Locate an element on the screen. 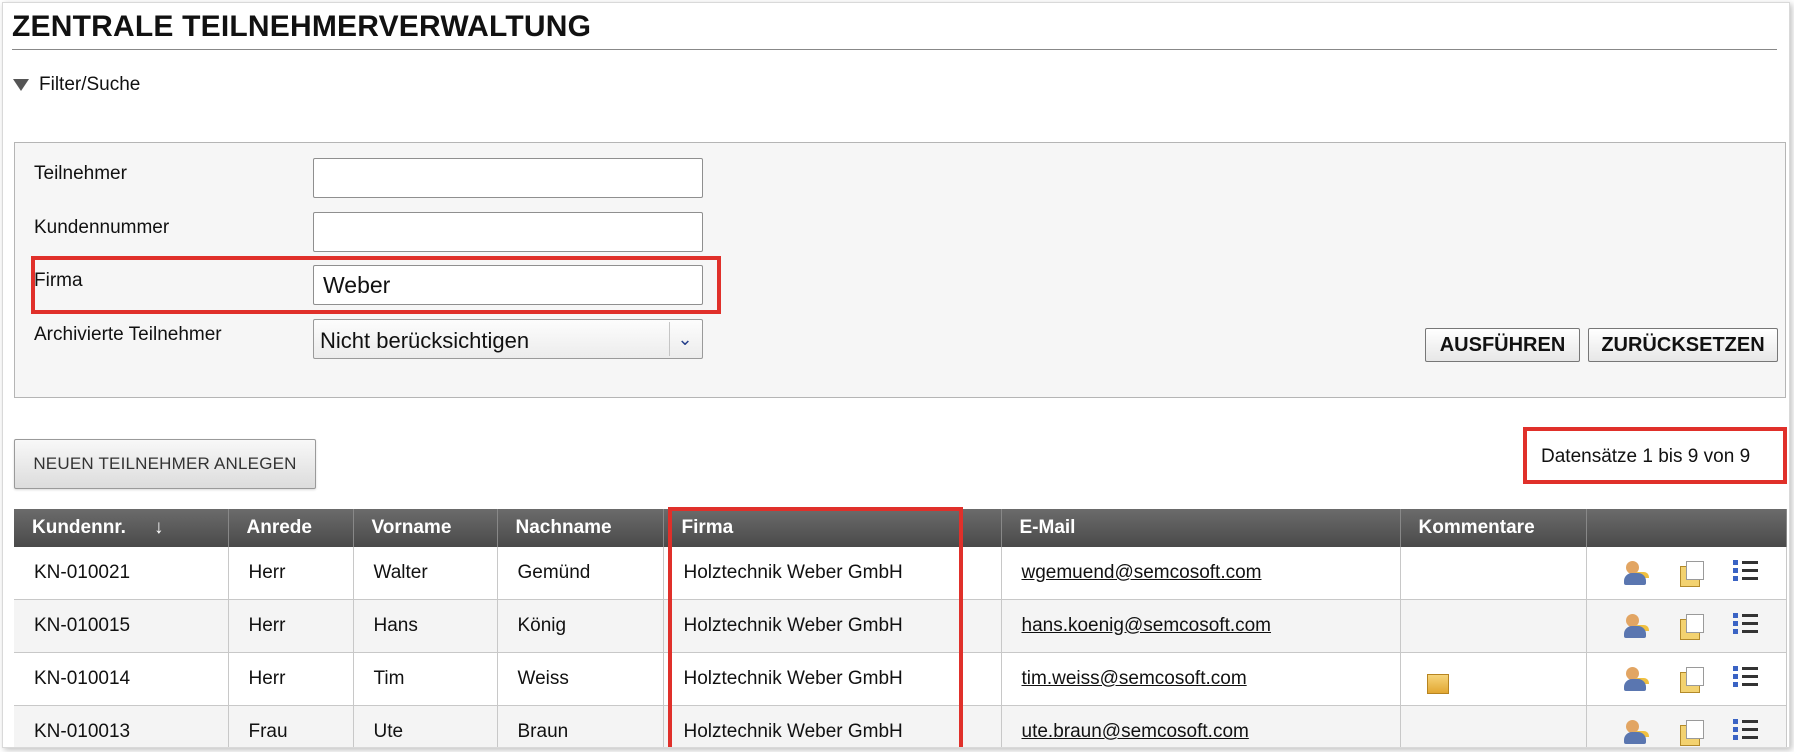 This screenshot has width=1794, height=752. cell-anrede: Frau is located at coordinates (291, 726).